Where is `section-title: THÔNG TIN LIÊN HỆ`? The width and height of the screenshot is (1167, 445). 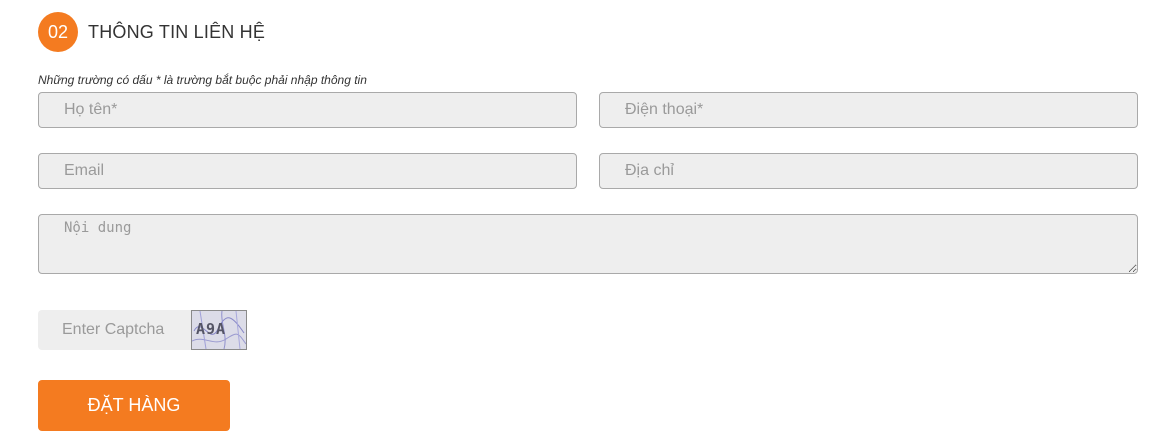
section-title: THÔNG TIN LIÊN HỆ is located at coordinates (177, 31).